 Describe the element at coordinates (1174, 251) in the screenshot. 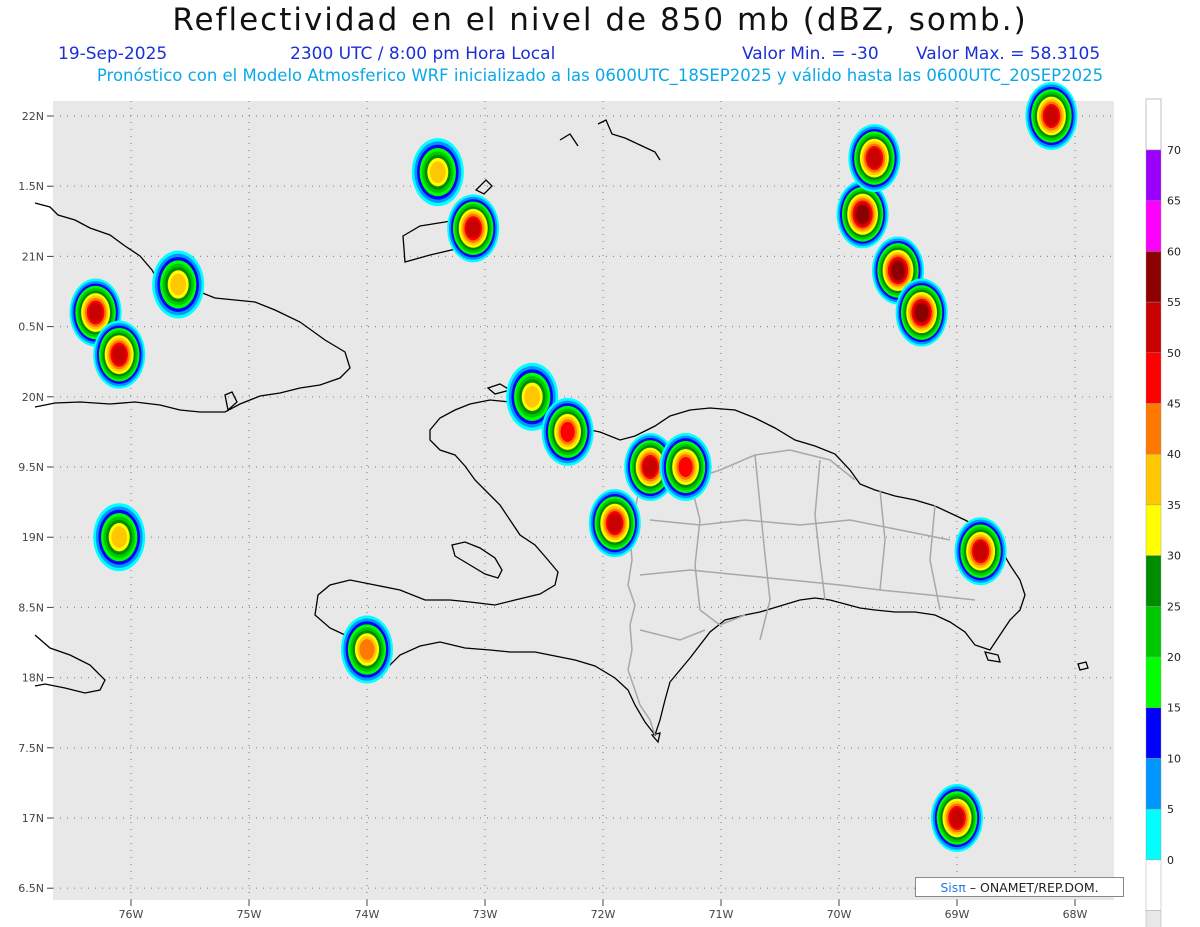

I see `colorbar-label: 60` at that location.